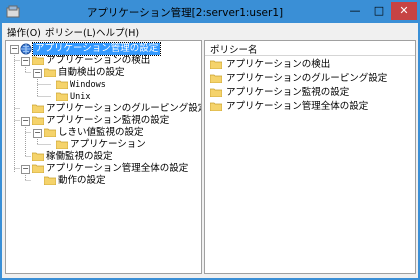  I want to click on tree-node-overall: − アプリケーション管理全体の設定, so click(103, 169).